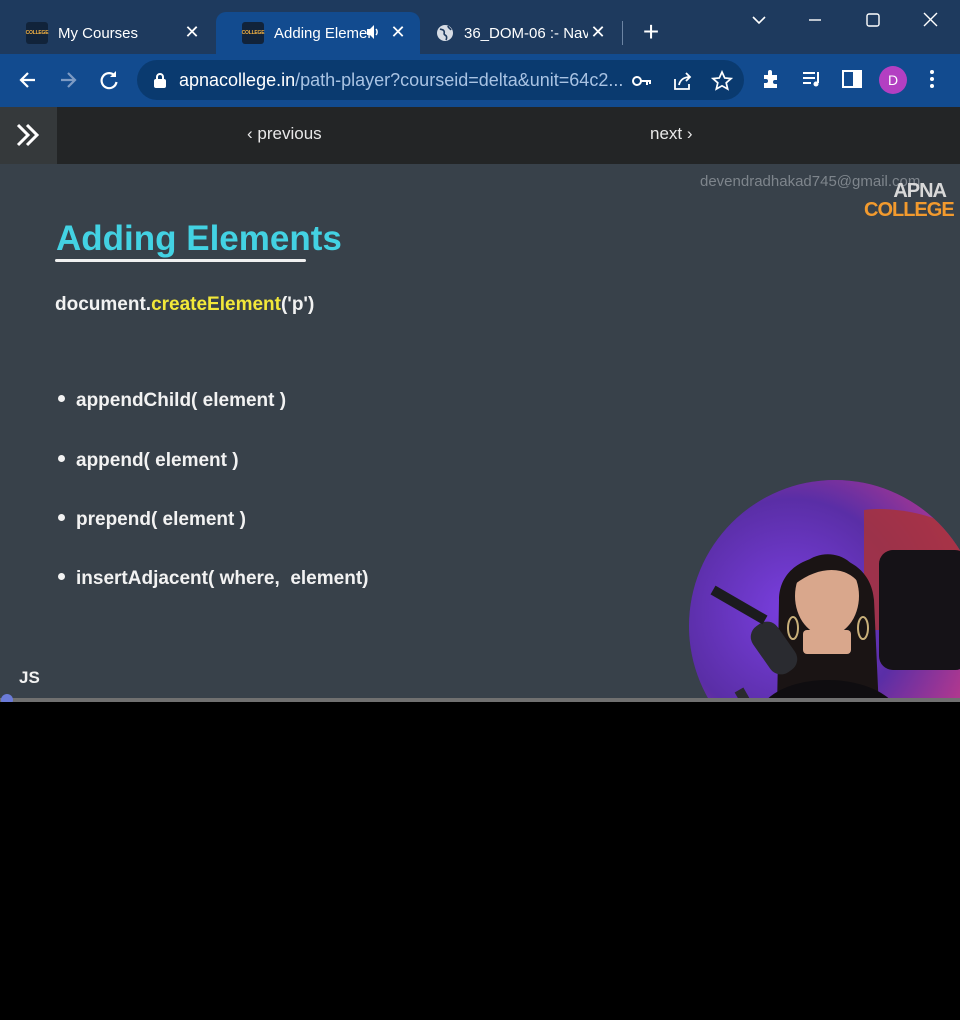 This screenshot has width=960, height=1020. I want to click on previous-button: ‹ previous, so click(284, 134).